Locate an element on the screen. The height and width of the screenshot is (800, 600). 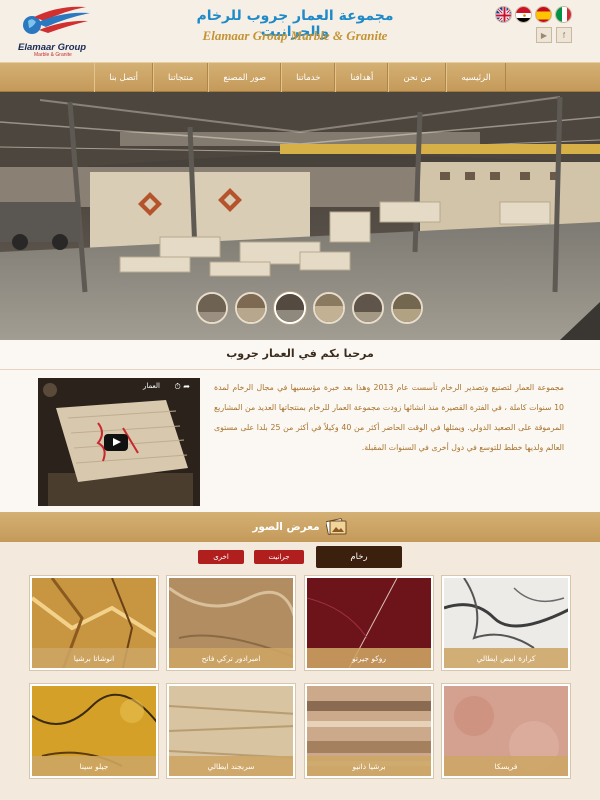
gallery-tile: روكو جيرتو is located at coordinates (369, 623).